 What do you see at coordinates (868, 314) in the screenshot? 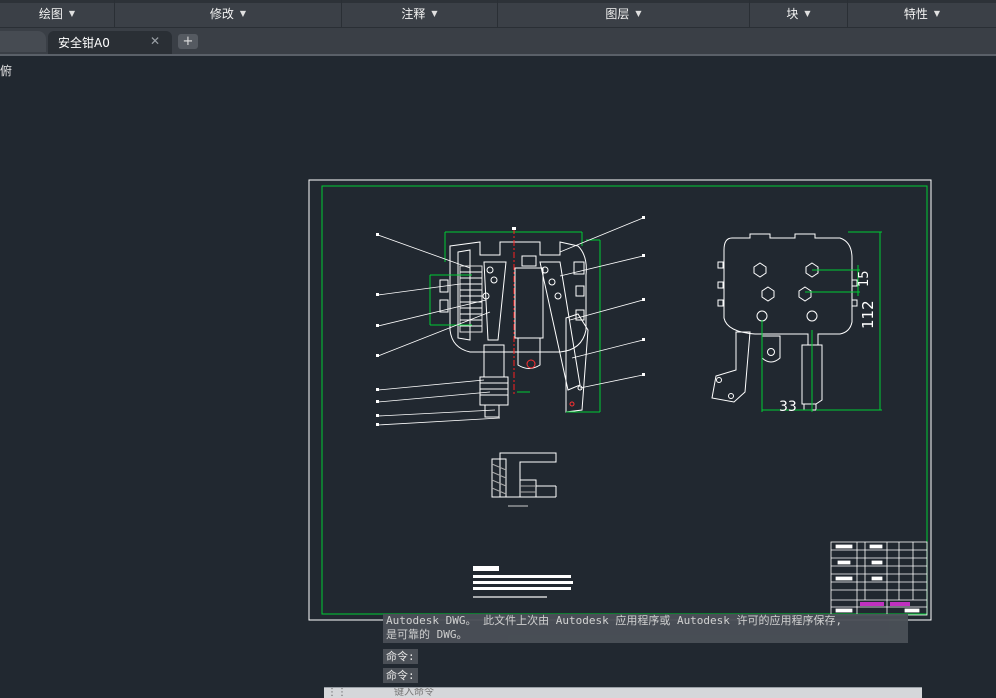
I see `dimension-112-label: 112` at bounding box center [868, 314].